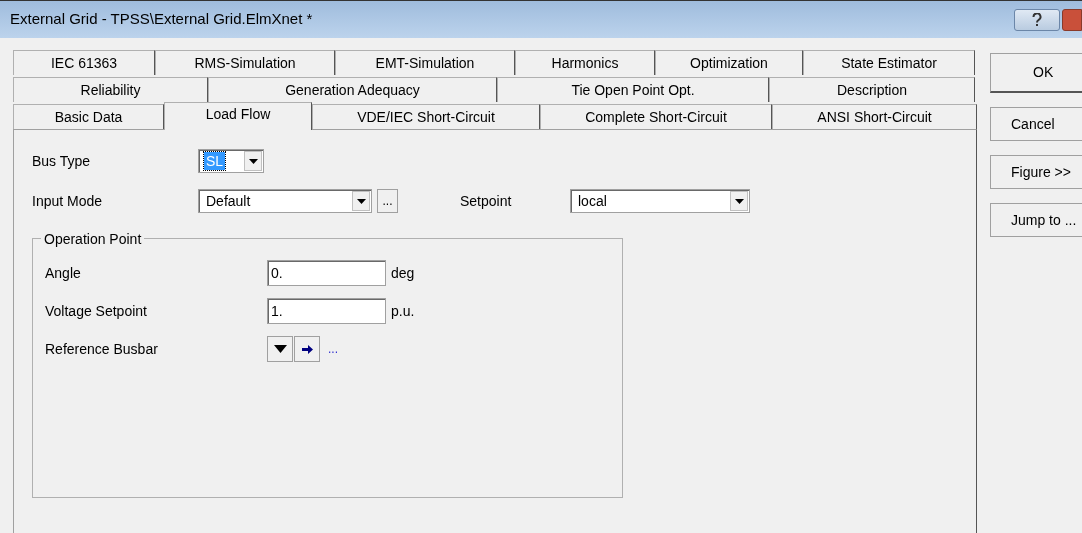 Image resolution: width=1082 pixels, height=533 pixels. Describe the element at coordinates (403, 311) in the screenshot. I see `unit-label: p.u.` at that location.